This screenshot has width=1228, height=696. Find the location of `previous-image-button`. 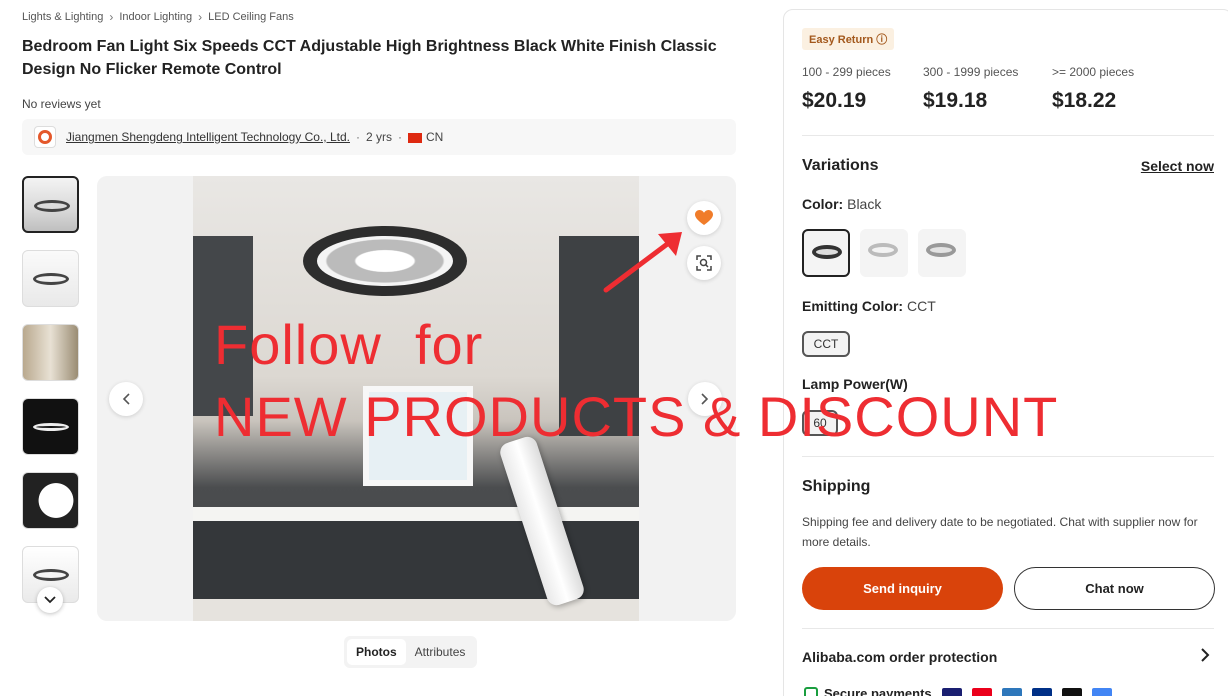

previous-image-button is located at coordinates (126, 399).